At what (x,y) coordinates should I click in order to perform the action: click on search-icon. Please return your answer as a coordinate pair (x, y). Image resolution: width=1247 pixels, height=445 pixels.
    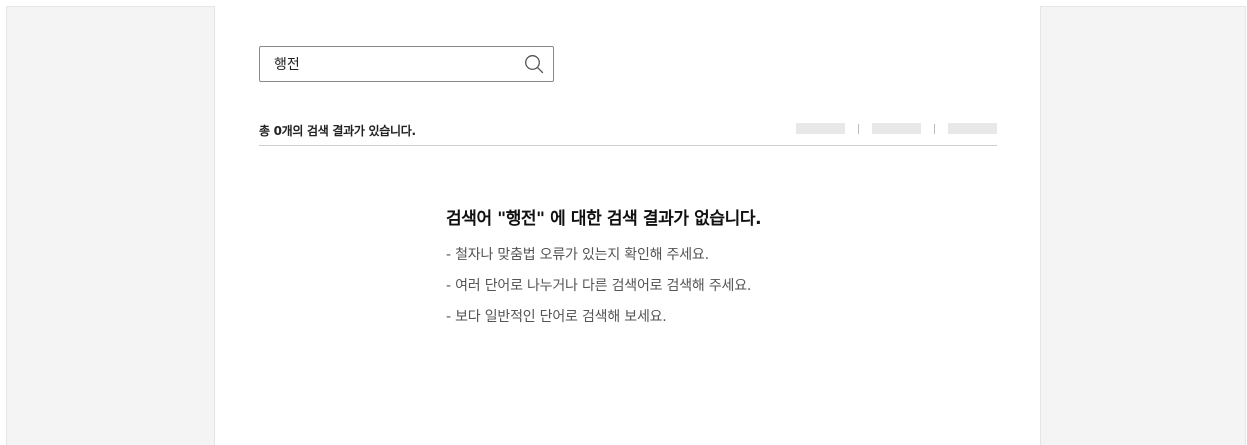
    Looking at the image, I should click on (534, 64).